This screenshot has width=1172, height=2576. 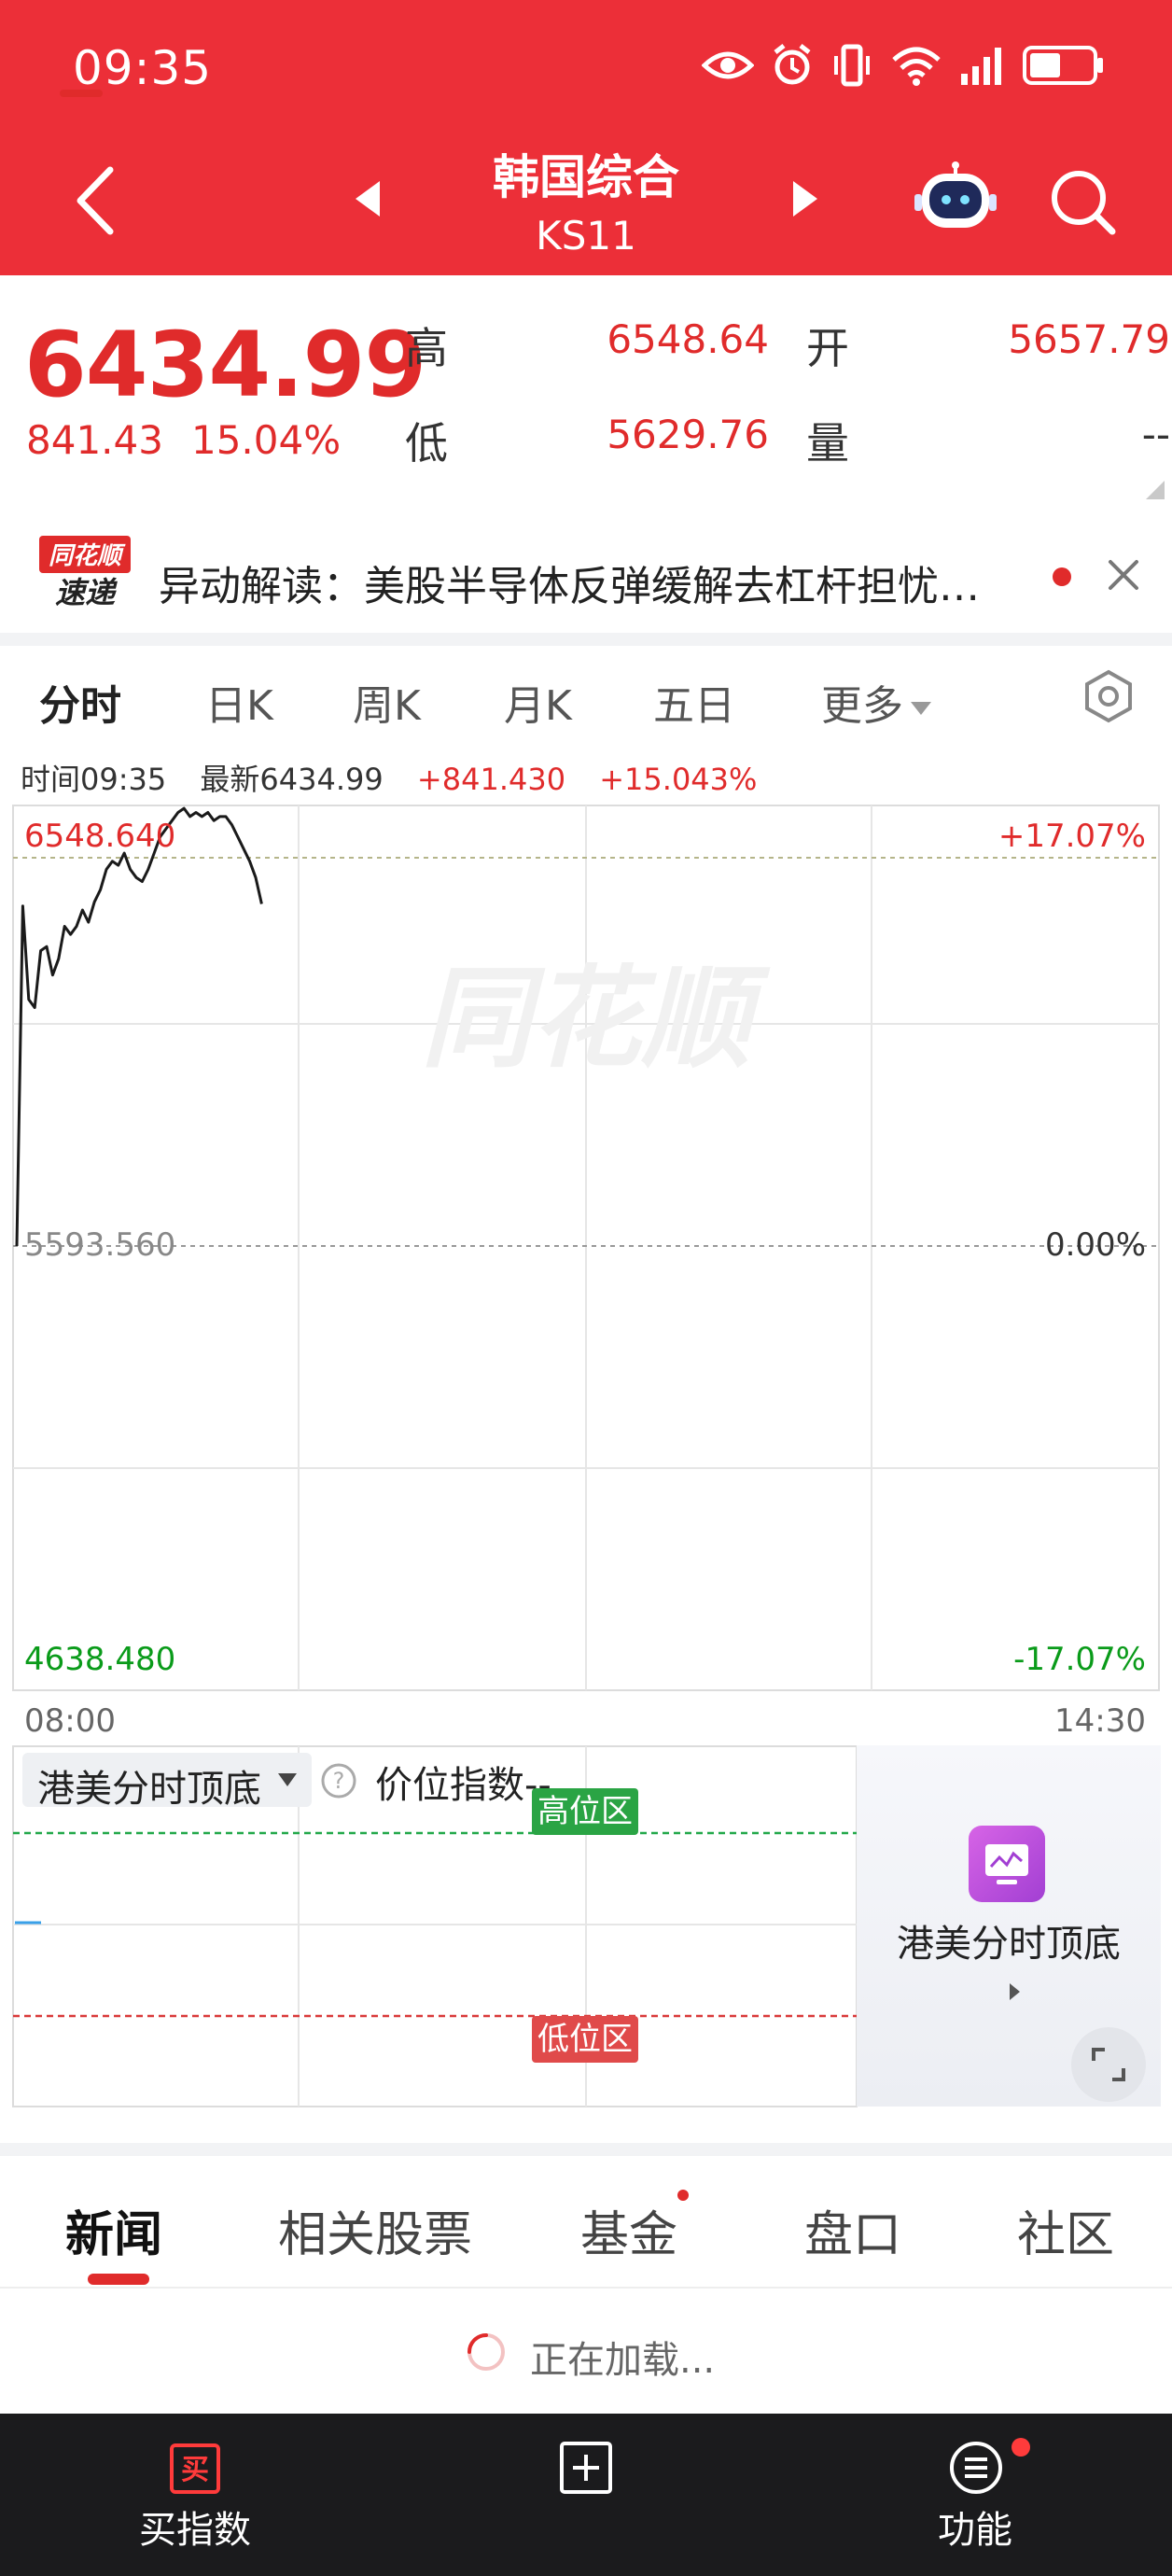 I want to click on latest-label: 最新, so click(x=230, y=779).